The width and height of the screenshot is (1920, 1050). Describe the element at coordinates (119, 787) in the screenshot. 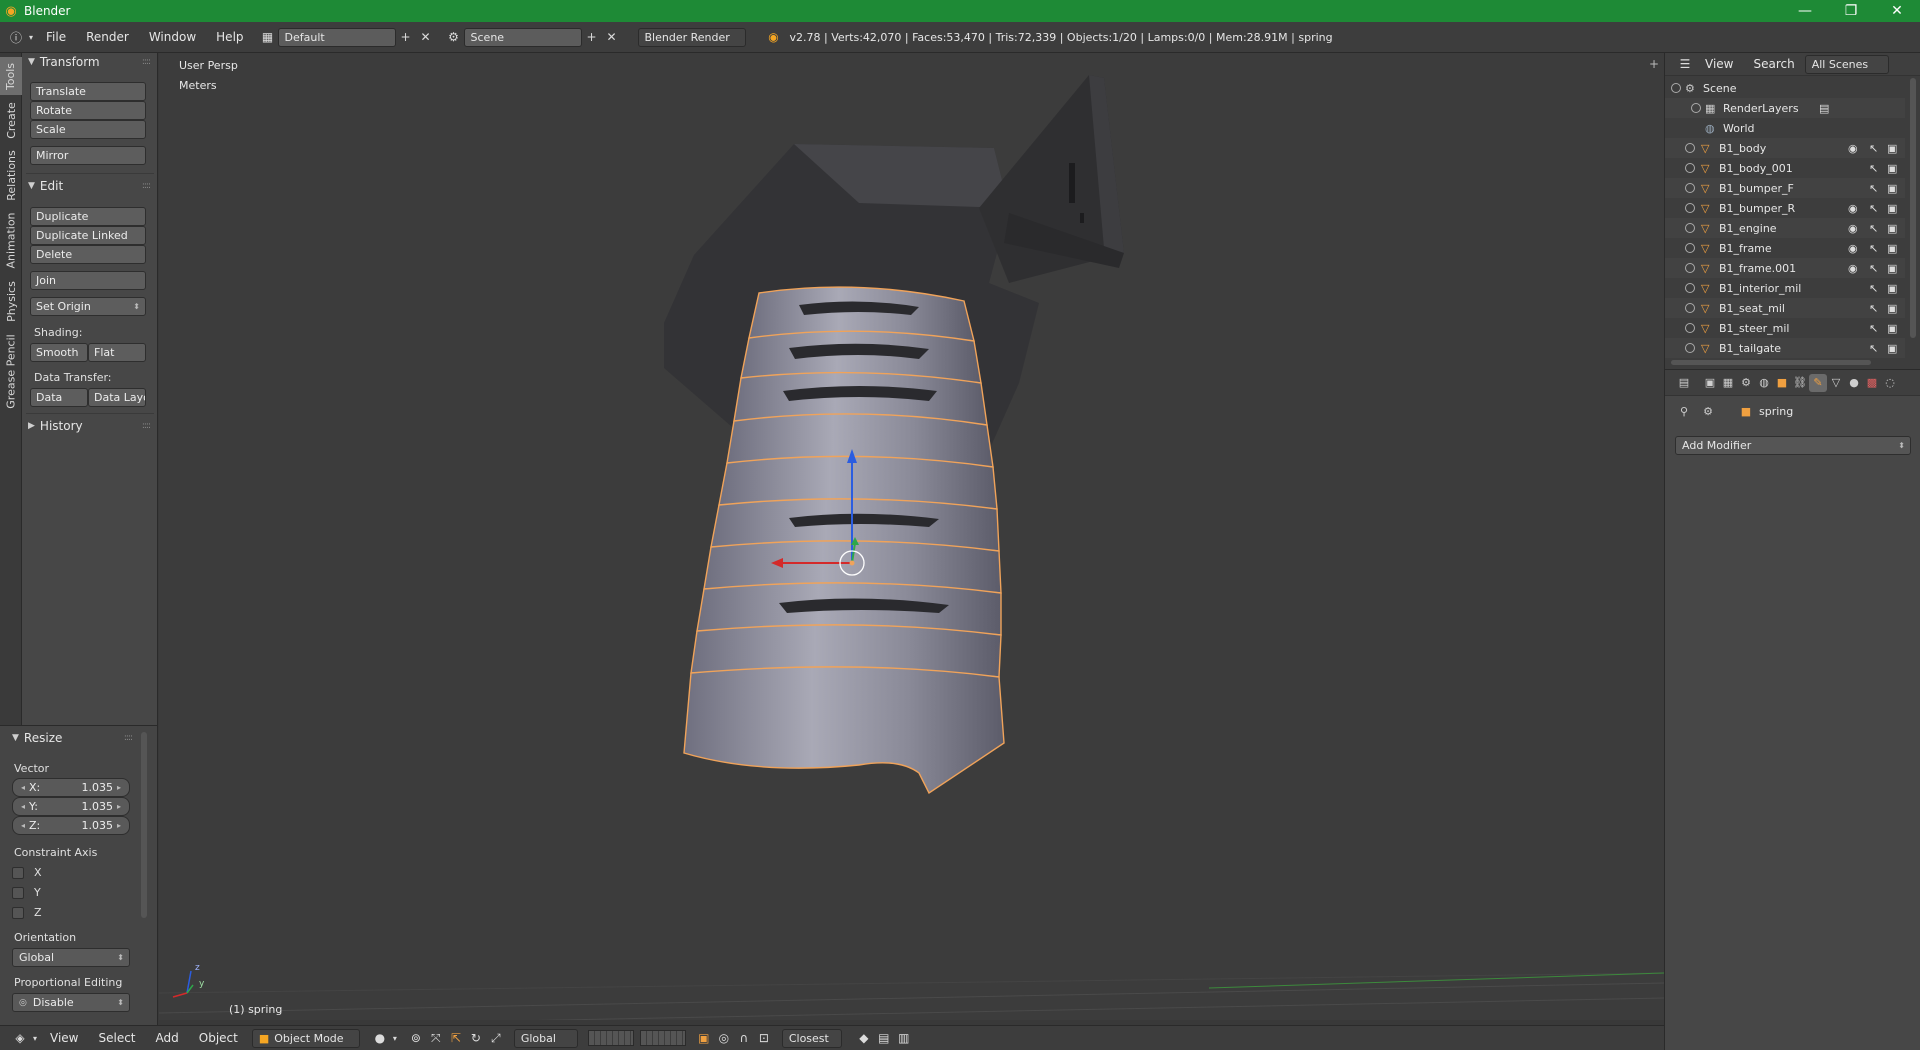

I see `increment-arrow-icon: ▸` at that location.